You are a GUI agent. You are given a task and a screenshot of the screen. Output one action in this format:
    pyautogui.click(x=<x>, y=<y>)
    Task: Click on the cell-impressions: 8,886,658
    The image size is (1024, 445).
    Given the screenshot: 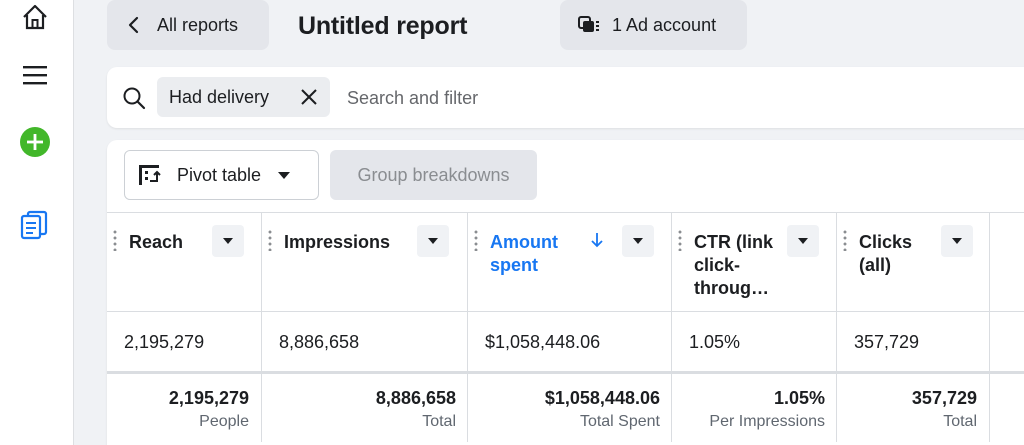 What is the action you would take?
    pyautogui.click(x=319, y=341)
    